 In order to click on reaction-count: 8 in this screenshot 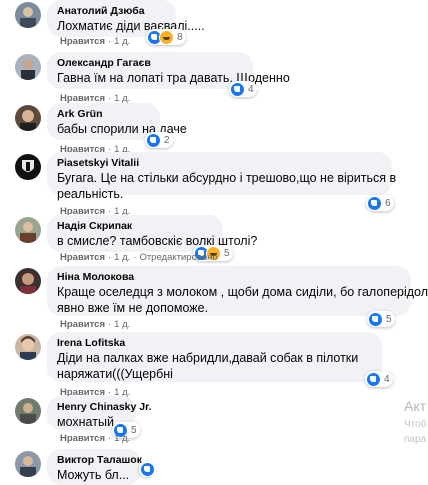, I will do `click(180, 37)`.